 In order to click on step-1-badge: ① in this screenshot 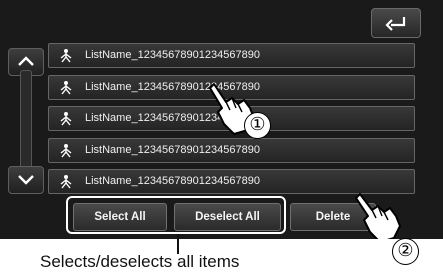, I will do `click(257, 125)`.